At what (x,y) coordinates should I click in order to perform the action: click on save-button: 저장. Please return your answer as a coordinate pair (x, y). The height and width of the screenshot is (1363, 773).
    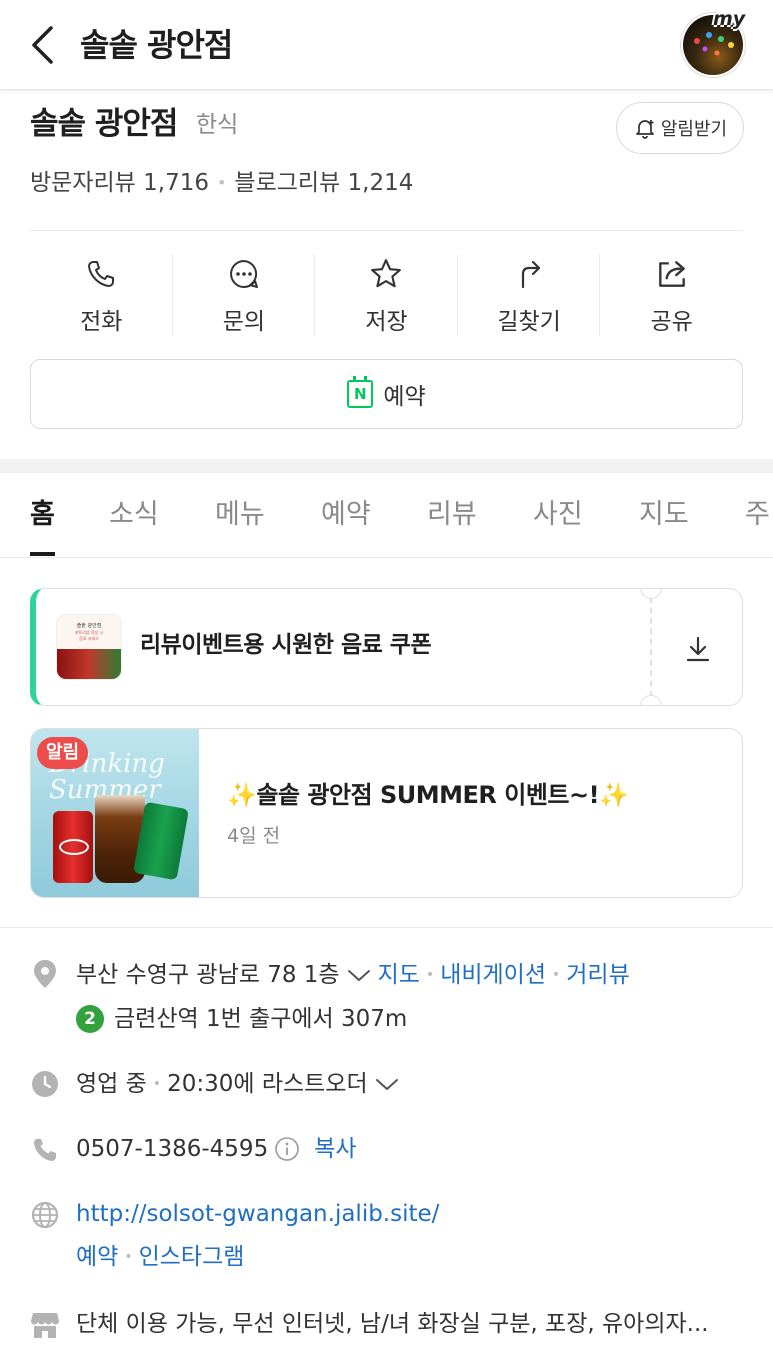
    Looking at the image, I should click on (386, 294).